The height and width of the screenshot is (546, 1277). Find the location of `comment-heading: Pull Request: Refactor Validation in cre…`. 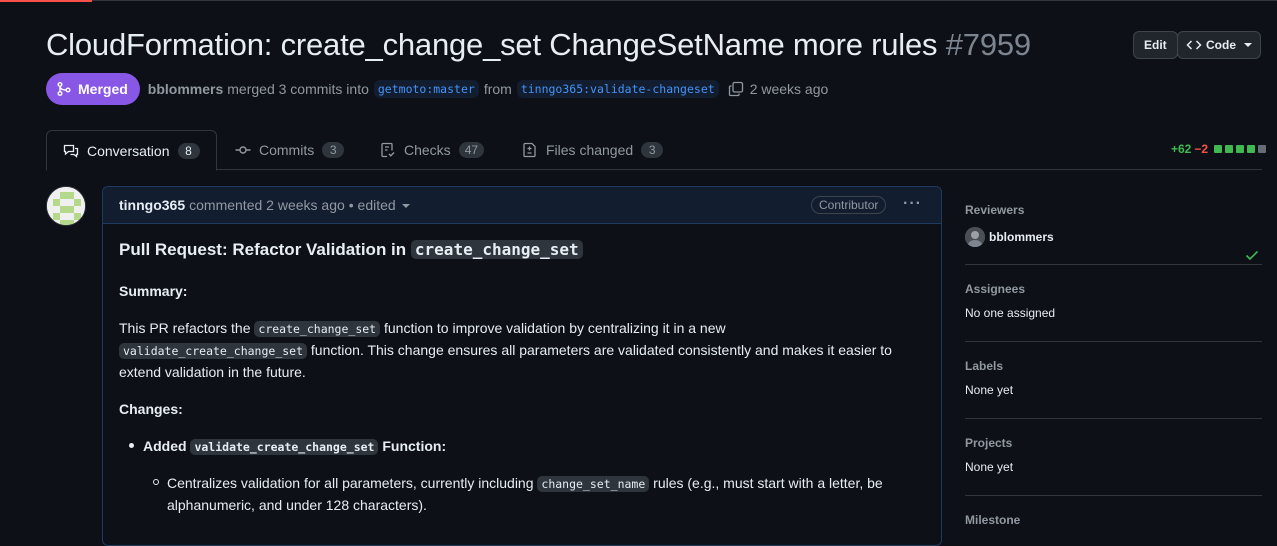

comment-heading: Pull Request: Refactor Validation in cre… is located at coordinates (351, 250).